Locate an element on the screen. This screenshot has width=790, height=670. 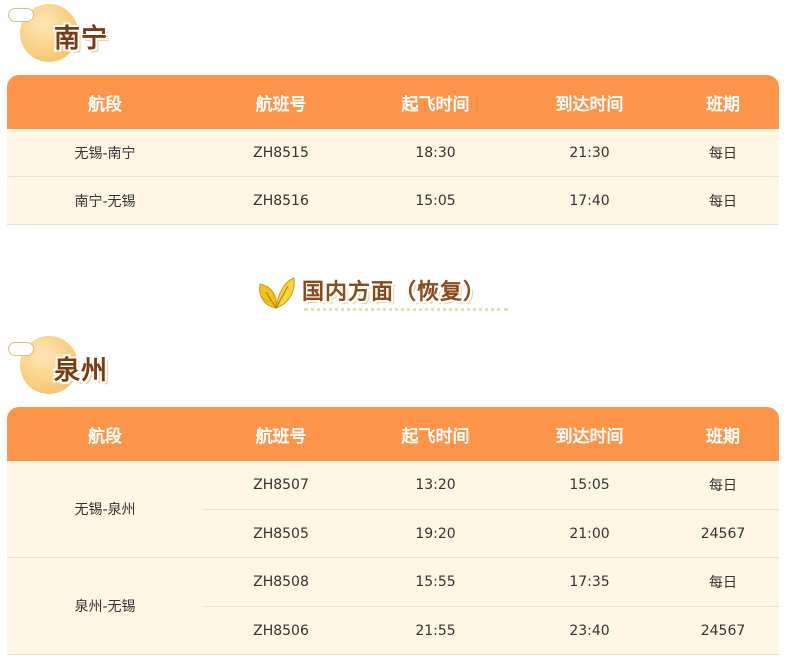
leaf-icon is located at coordinates (277, 293).